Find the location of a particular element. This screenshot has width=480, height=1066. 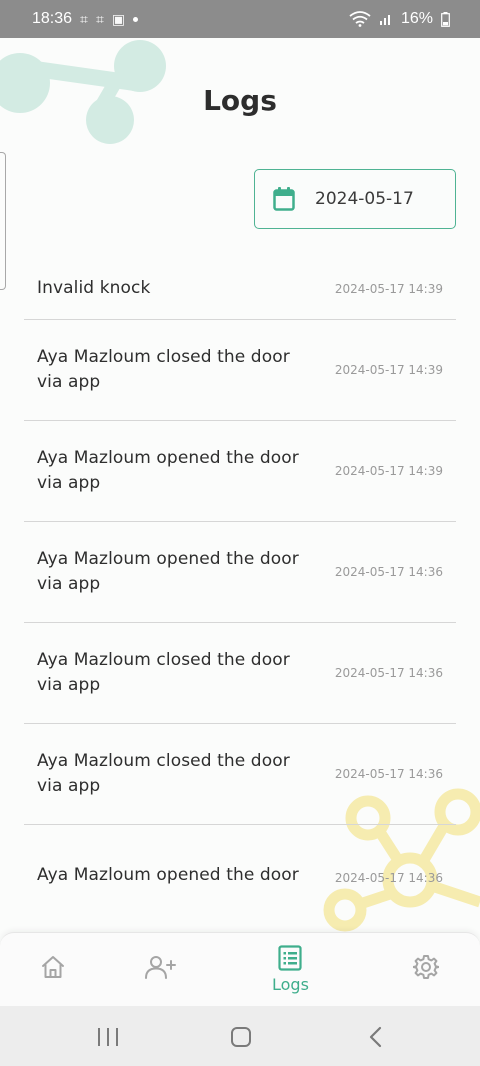

status-left: 18:36 ⌗ ⌗ ▣ is located at coordinates (85, 19).